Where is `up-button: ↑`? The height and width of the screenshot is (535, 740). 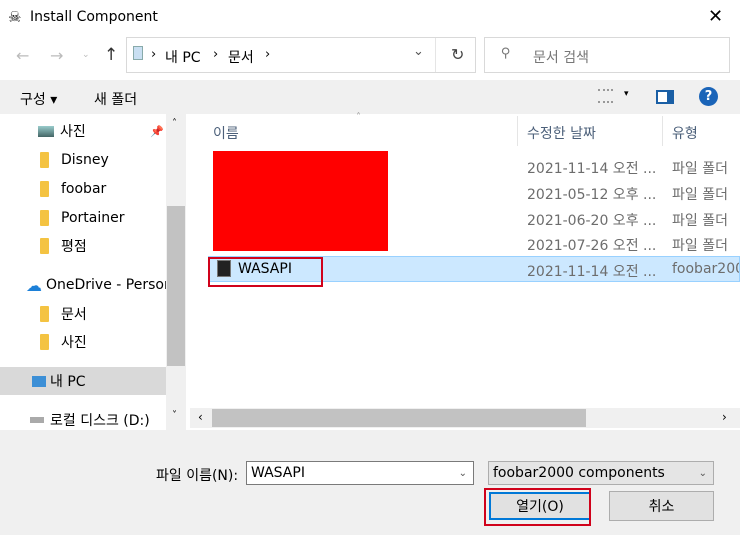
up-button: ↑ is located at coordinates (111, 55).